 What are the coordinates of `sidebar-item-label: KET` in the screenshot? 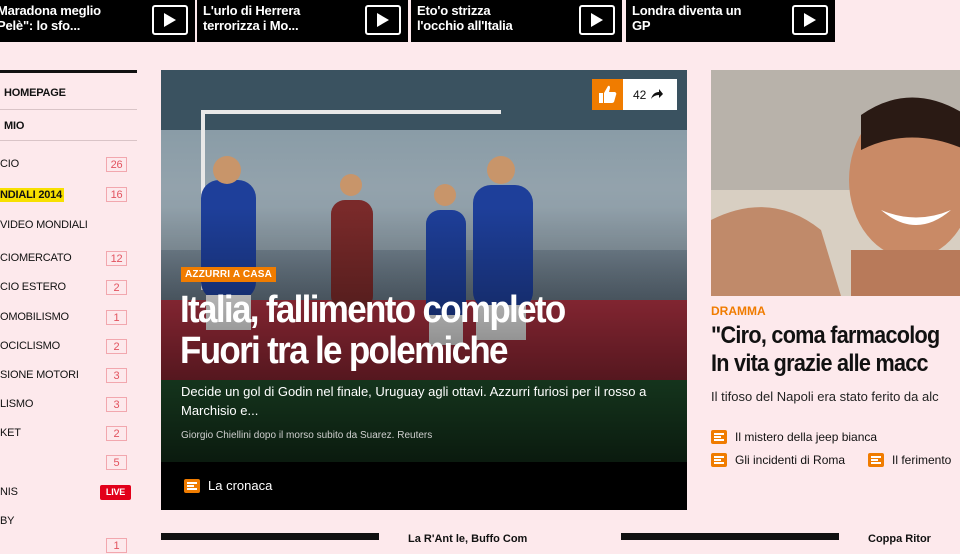 It's located at (10, 433).